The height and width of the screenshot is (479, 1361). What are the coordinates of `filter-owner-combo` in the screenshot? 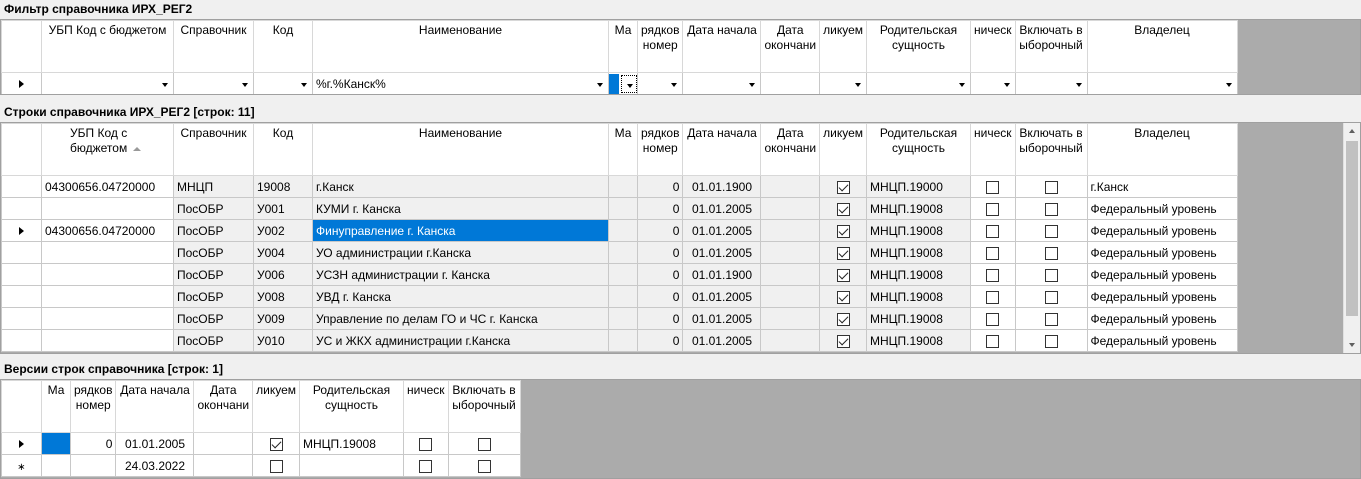 It's located at (1162, 83).